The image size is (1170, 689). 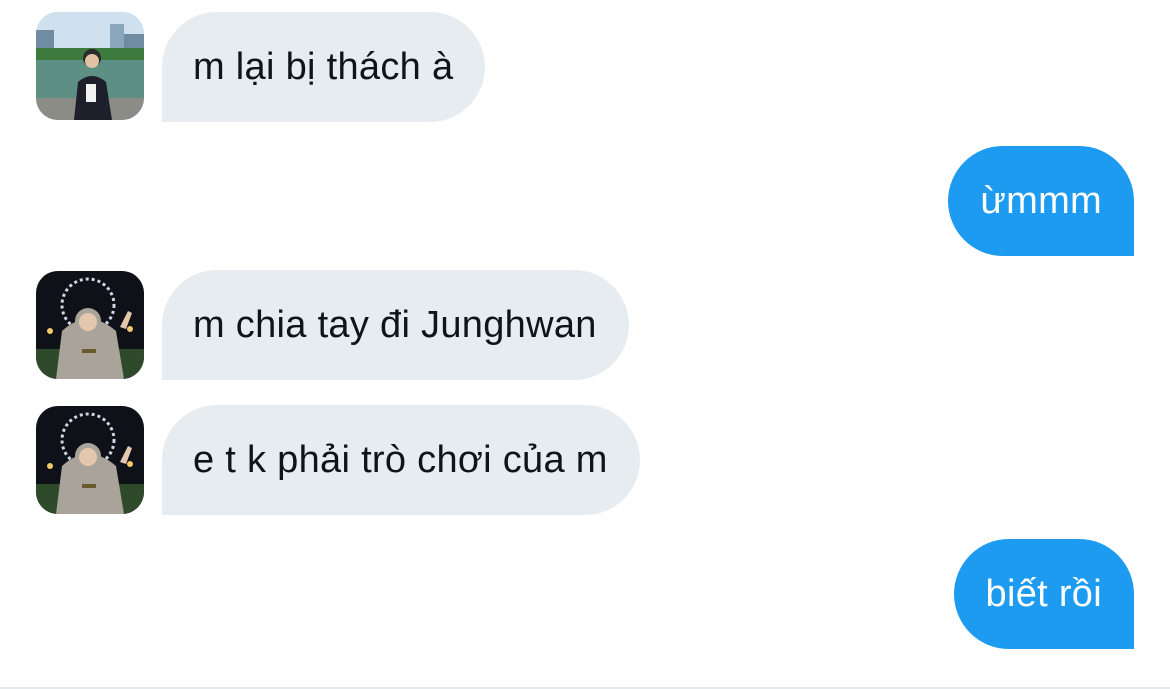 I want to click on message-text: m chia tay đi Junghwan, so click(x=395, y=324).